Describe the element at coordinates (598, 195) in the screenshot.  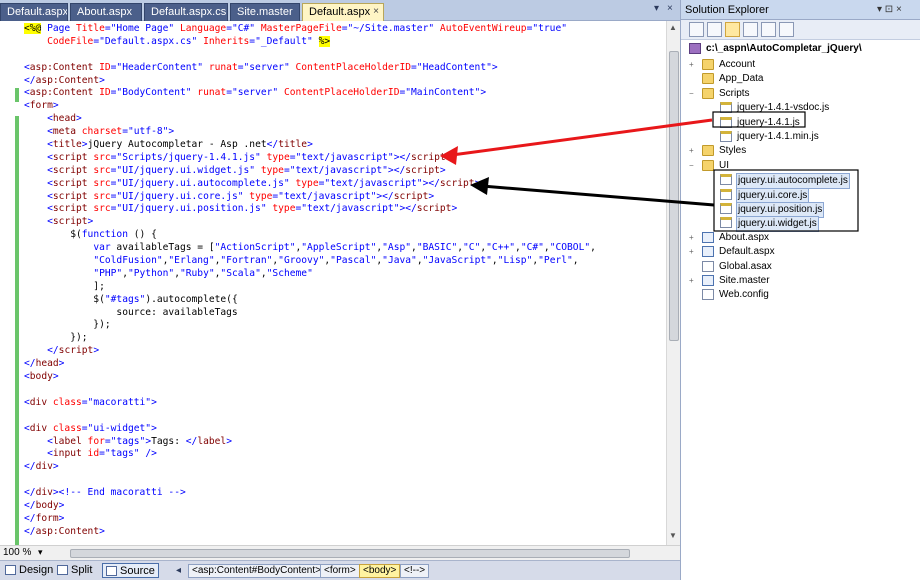
I see `black-arrow` at that location.